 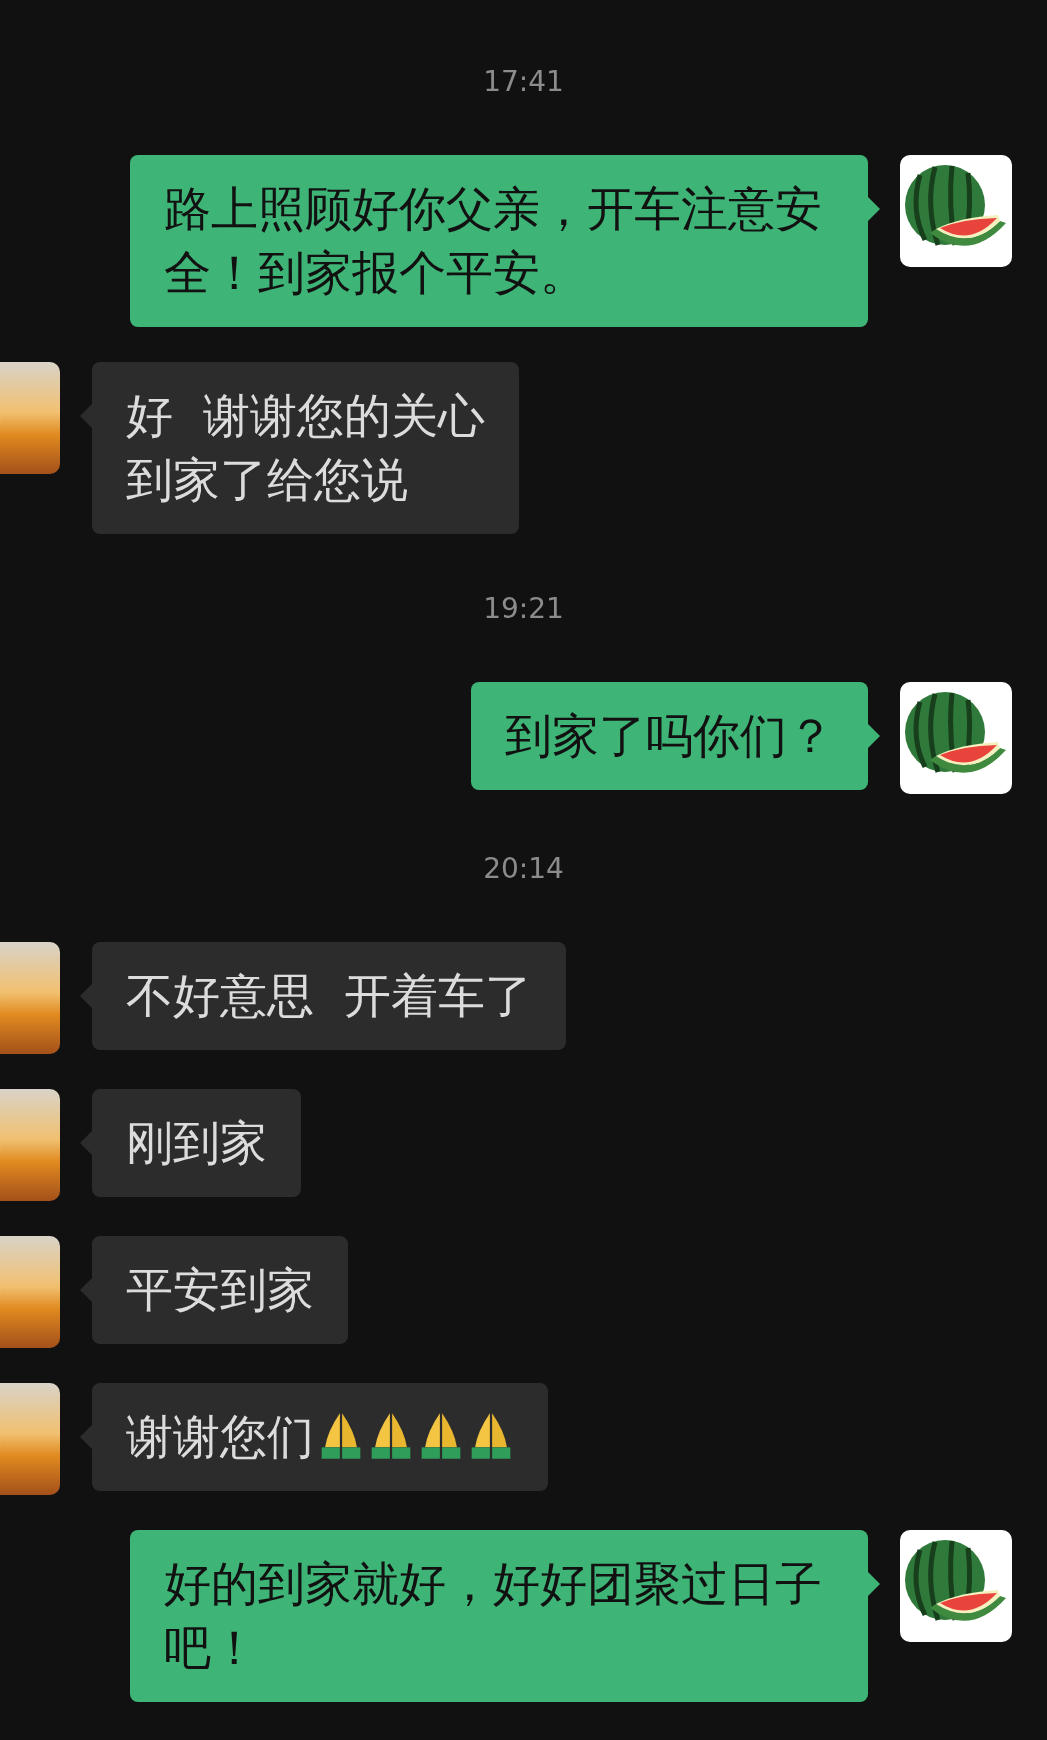 What do you see at coordinates (669, 736) in the screenshot?
I see `message-bubble: 到家了吗你们？` at bounding box center [669, 736].